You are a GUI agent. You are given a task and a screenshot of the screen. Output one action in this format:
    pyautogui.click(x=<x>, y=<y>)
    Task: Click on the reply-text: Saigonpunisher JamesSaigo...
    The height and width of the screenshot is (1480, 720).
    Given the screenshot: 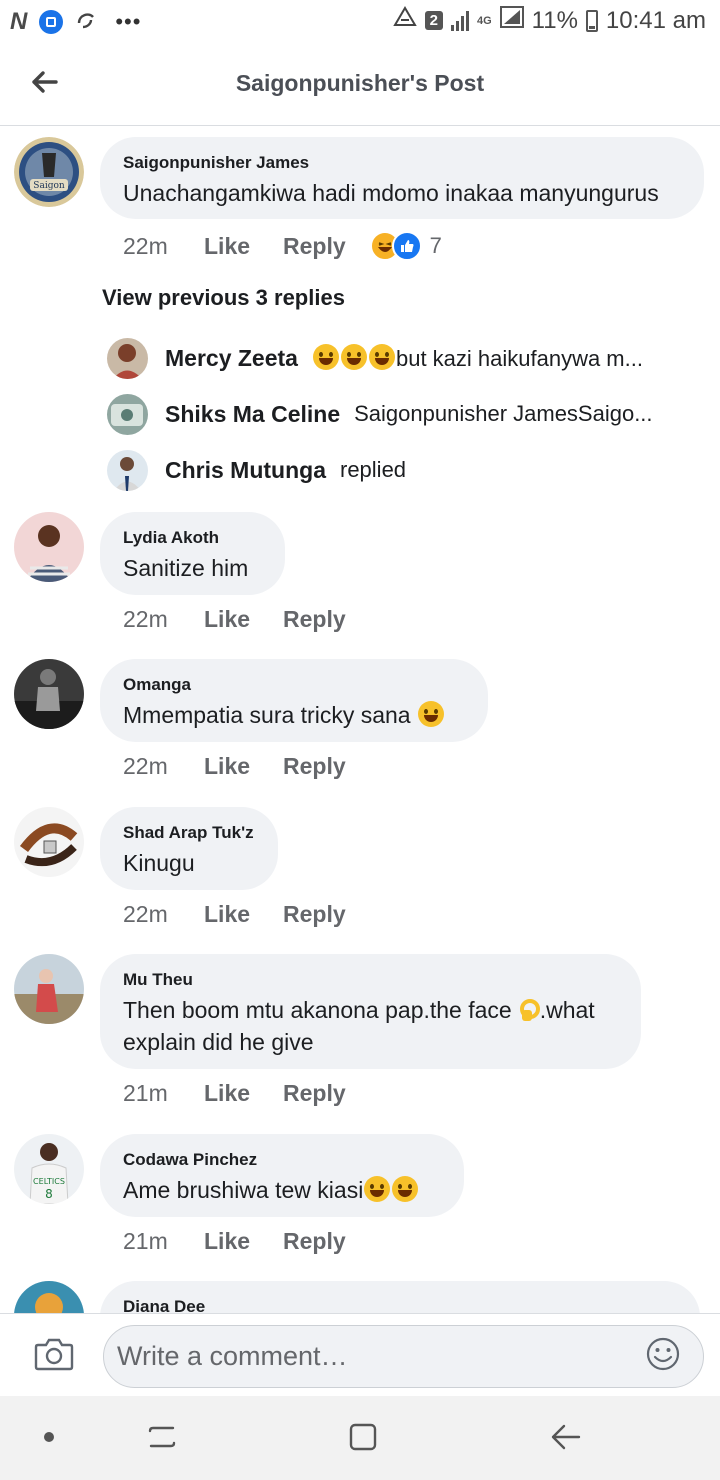 What is the action you would take?
    pyautogui.click(x=503, y=413)
    